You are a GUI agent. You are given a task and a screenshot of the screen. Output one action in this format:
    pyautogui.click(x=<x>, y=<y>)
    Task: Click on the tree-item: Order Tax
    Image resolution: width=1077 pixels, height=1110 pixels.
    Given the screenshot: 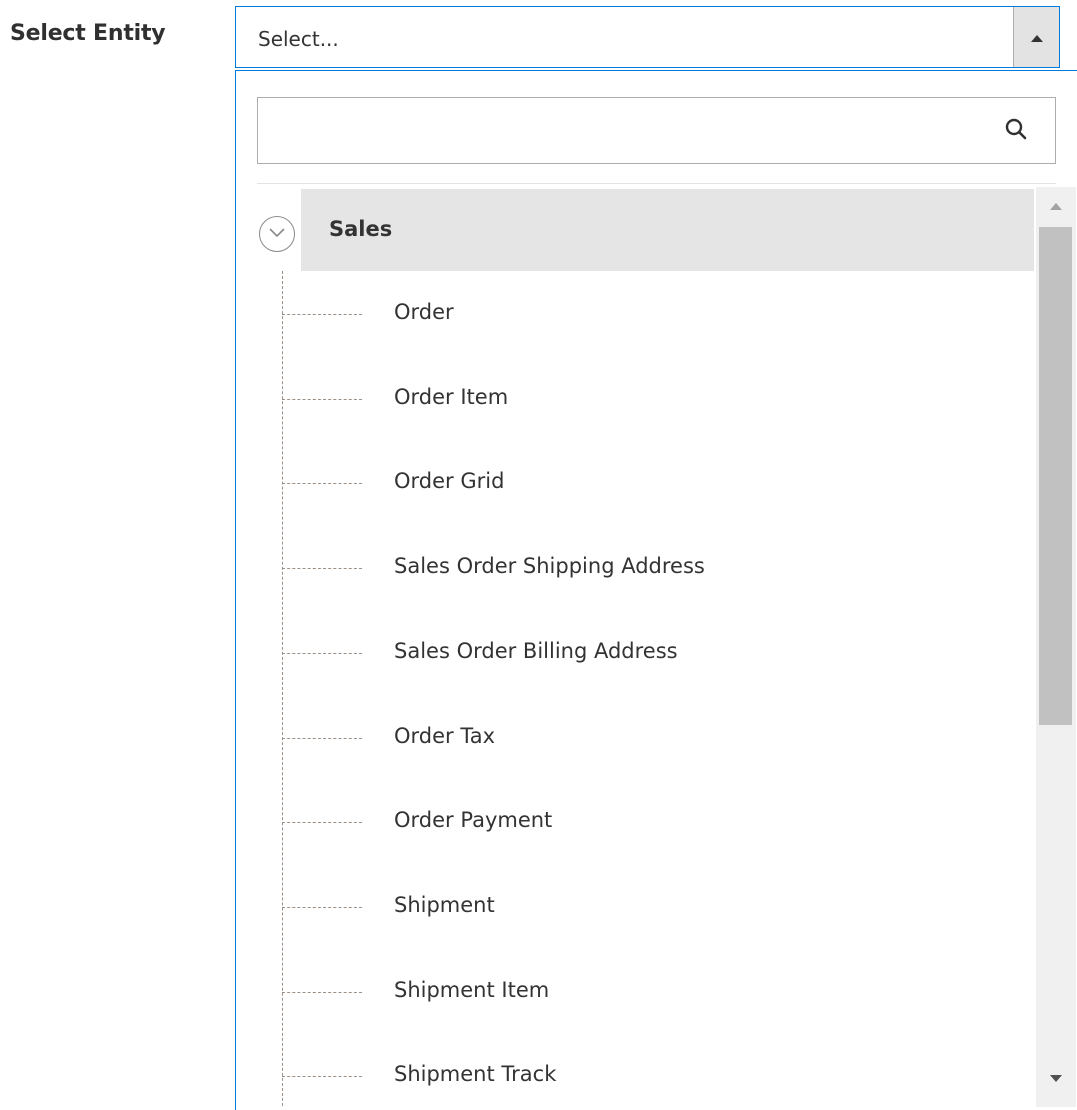 What is the action you would take?
    pyautogui.click(x=632, y=738)
    